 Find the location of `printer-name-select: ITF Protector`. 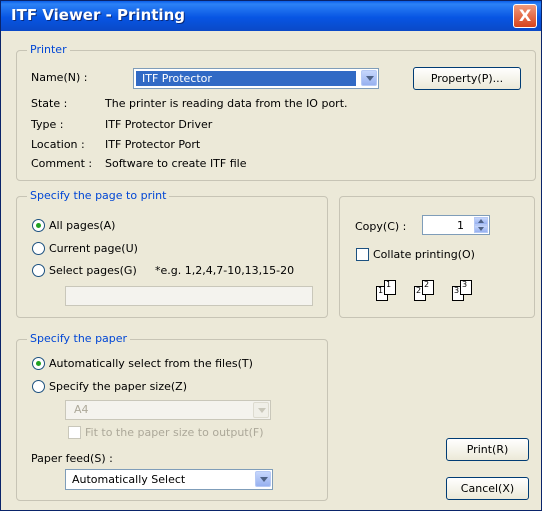

printer-name-select: ITF Protector is located at coordinates (256, 78).